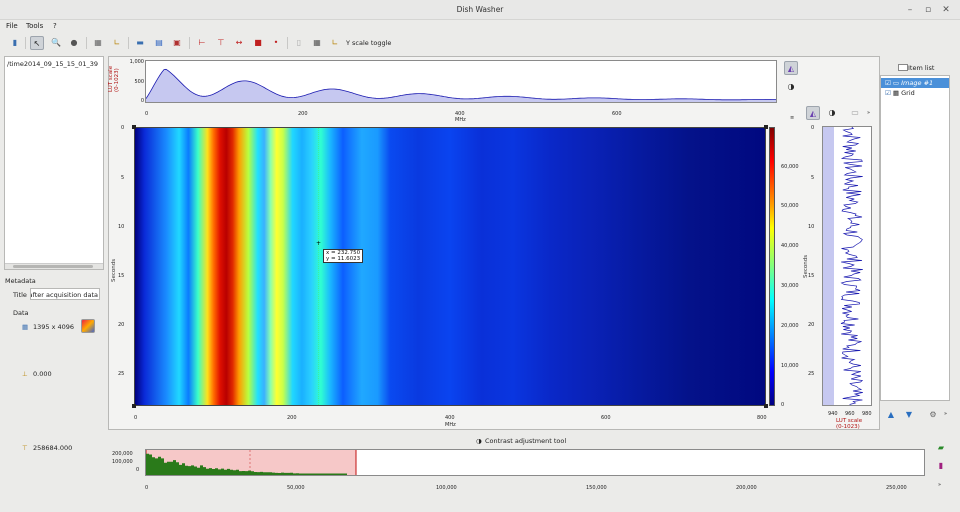 The image size is (960, 512). What do you see at coordinates (891, 415) in the screenshot?
I see `move-up-icon: ▲` at bounding box center [891, 415].